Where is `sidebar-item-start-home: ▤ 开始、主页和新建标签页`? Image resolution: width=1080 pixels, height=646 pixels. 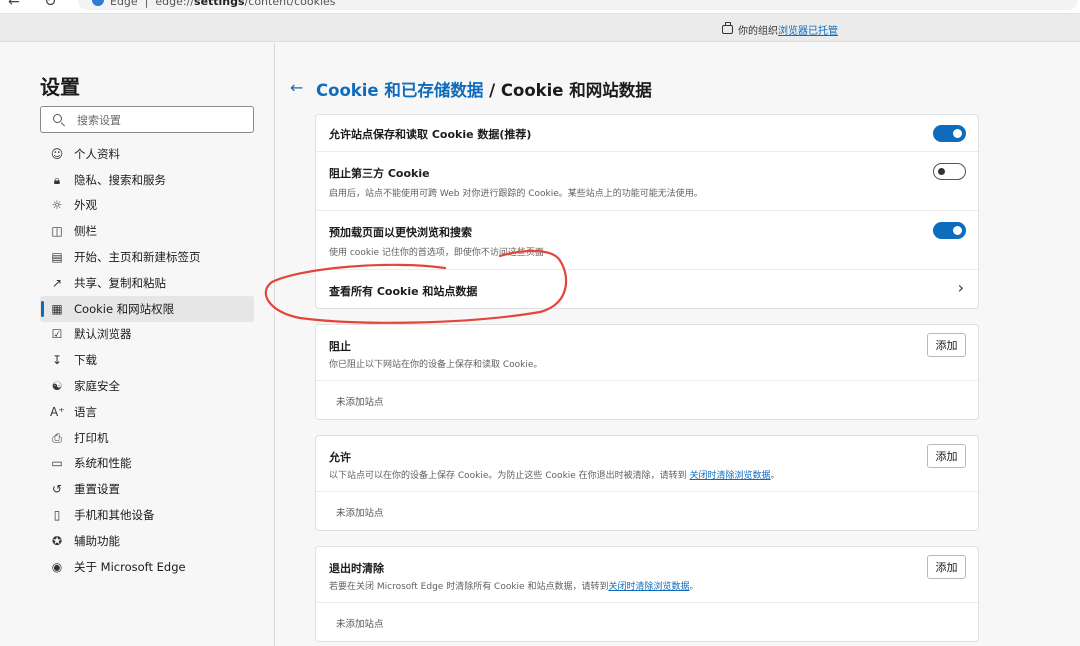 sidebar-item-start-home: ▤ 开始、主页和新建标签页 is located at coordinates (147, 257).